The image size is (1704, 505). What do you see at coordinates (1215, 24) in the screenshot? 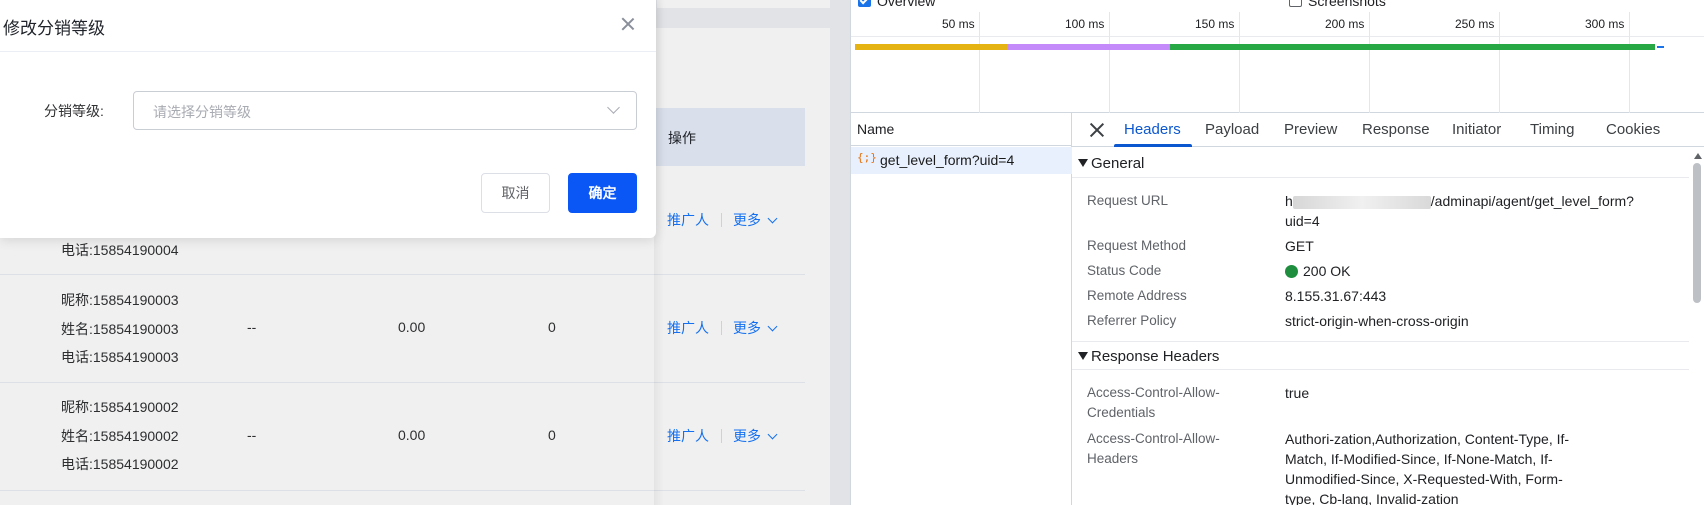
I see `timeline-tick-label: 150 ms` at bounding box center [1215, 24].